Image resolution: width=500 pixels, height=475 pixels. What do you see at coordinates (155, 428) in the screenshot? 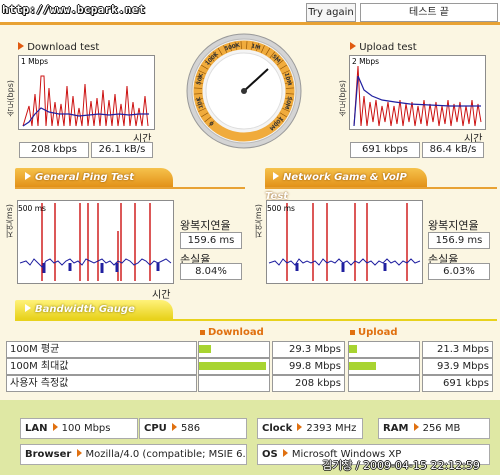
I see `cpu-label: CPU` at bounding box center [155, 428].